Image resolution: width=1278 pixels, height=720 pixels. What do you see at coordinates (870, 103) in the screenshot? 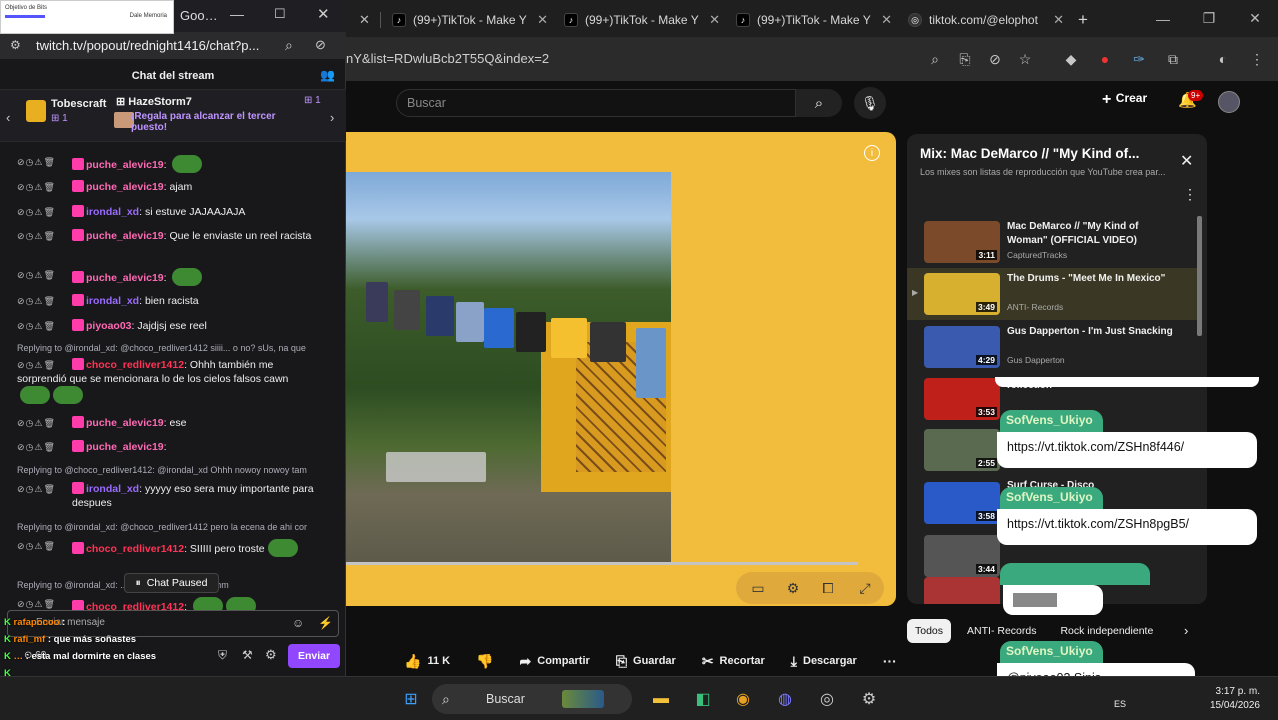
I see `mic-icon: 🎙` at bounding box center [870, 103].